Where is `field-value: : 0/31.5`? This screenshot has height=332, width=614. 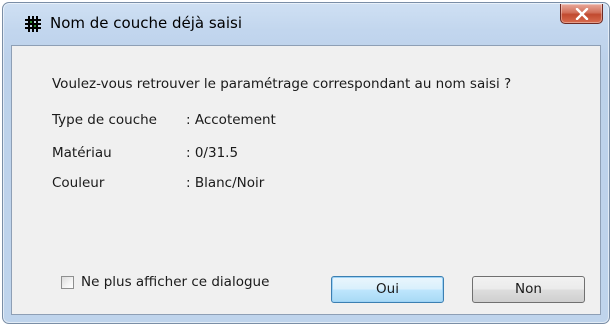
field-value: : 0/31.5 is located at coordinates (212, 153).